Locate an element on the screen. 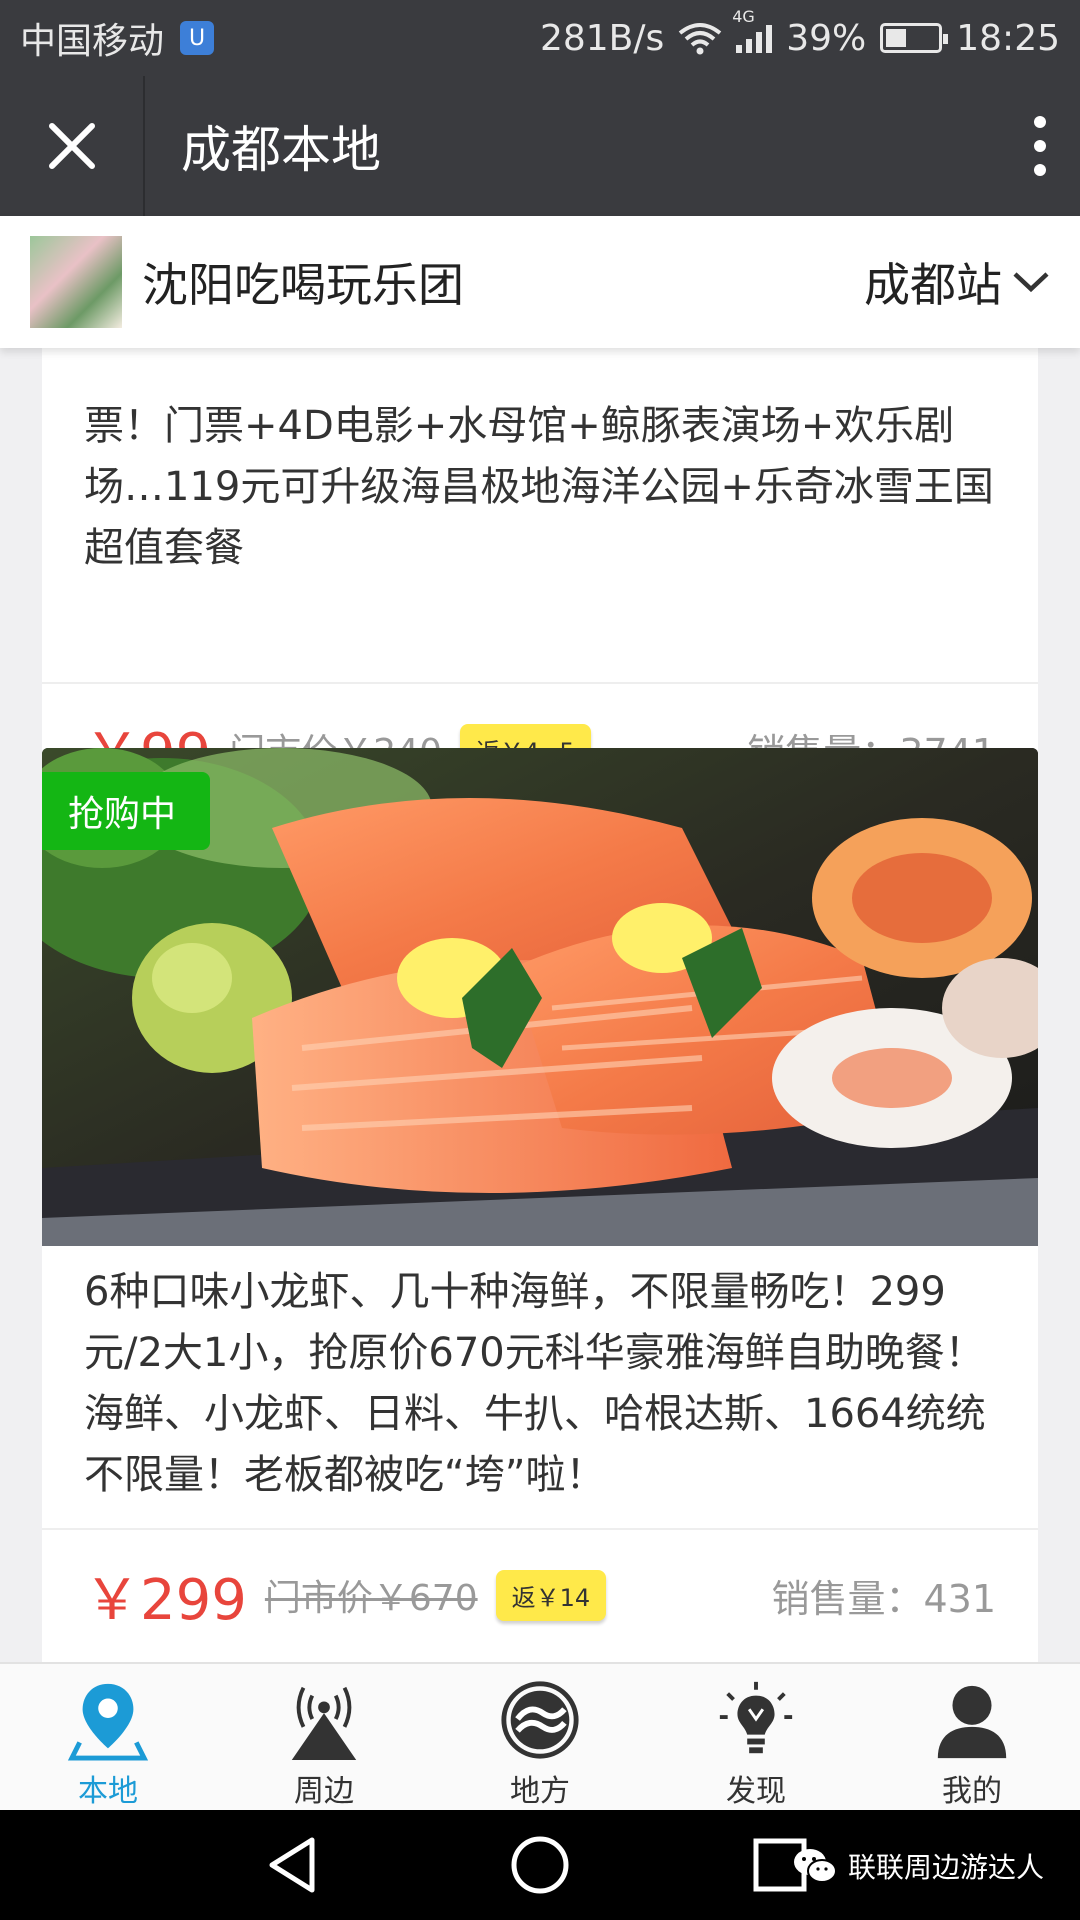 This screenshot has width=1080, height=1920. watermark-text: 联联周边游达人 is located at coordinates (945, 1867).